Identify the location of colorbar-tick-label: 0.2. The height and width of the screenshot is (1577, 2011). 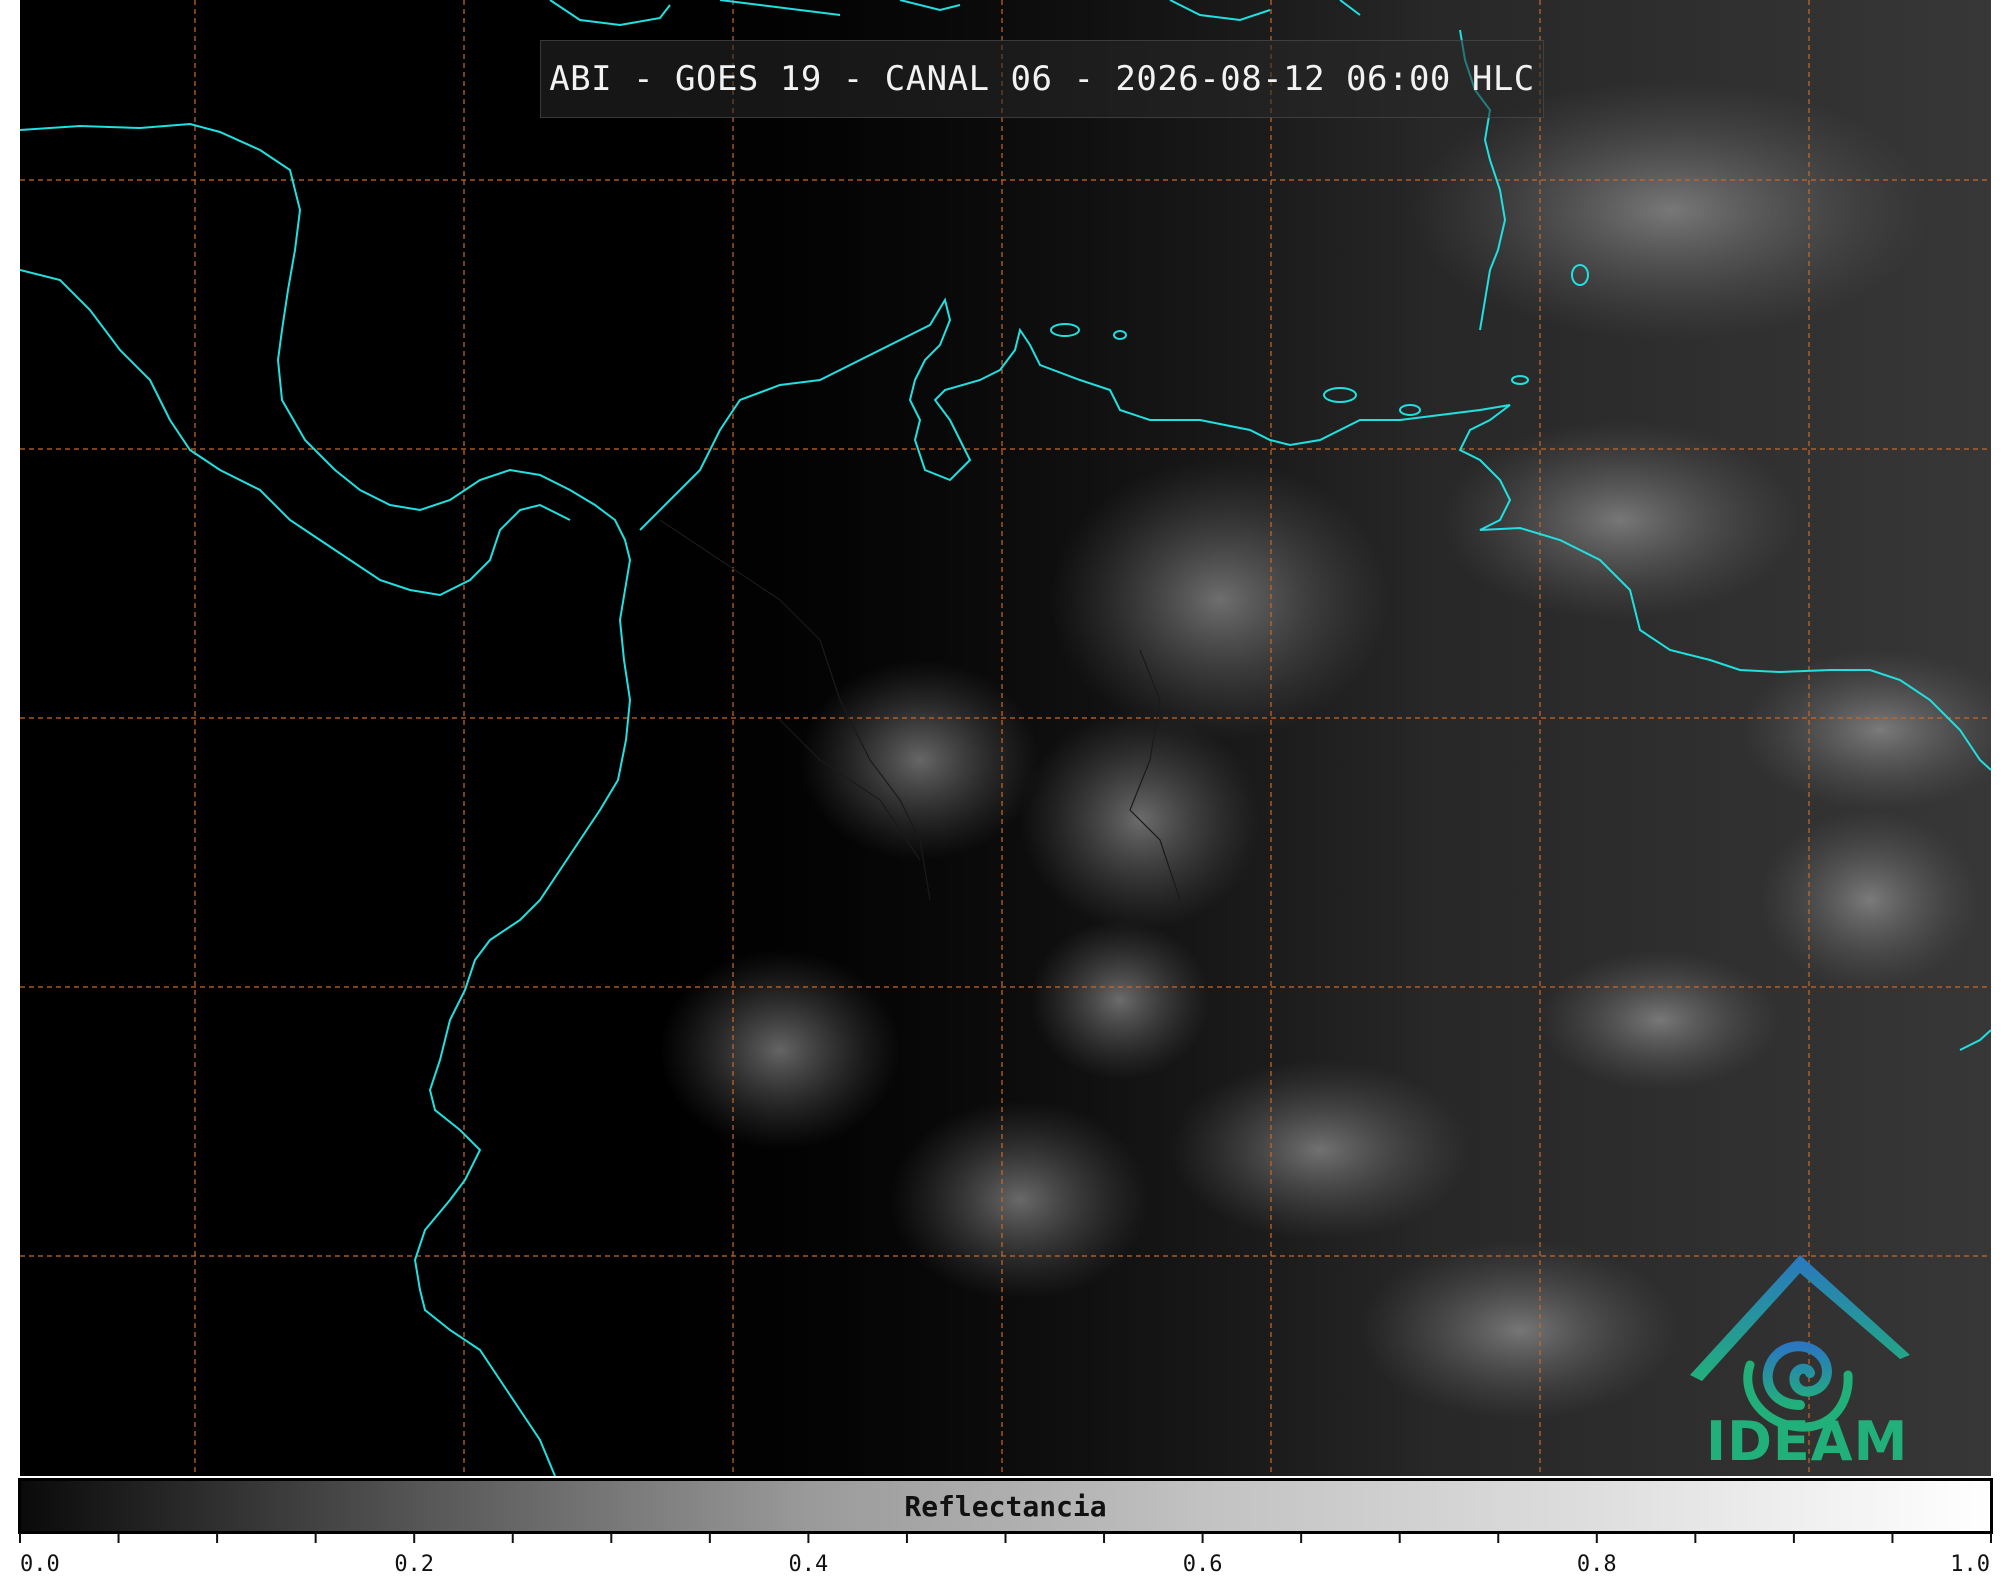
(414, 1564).